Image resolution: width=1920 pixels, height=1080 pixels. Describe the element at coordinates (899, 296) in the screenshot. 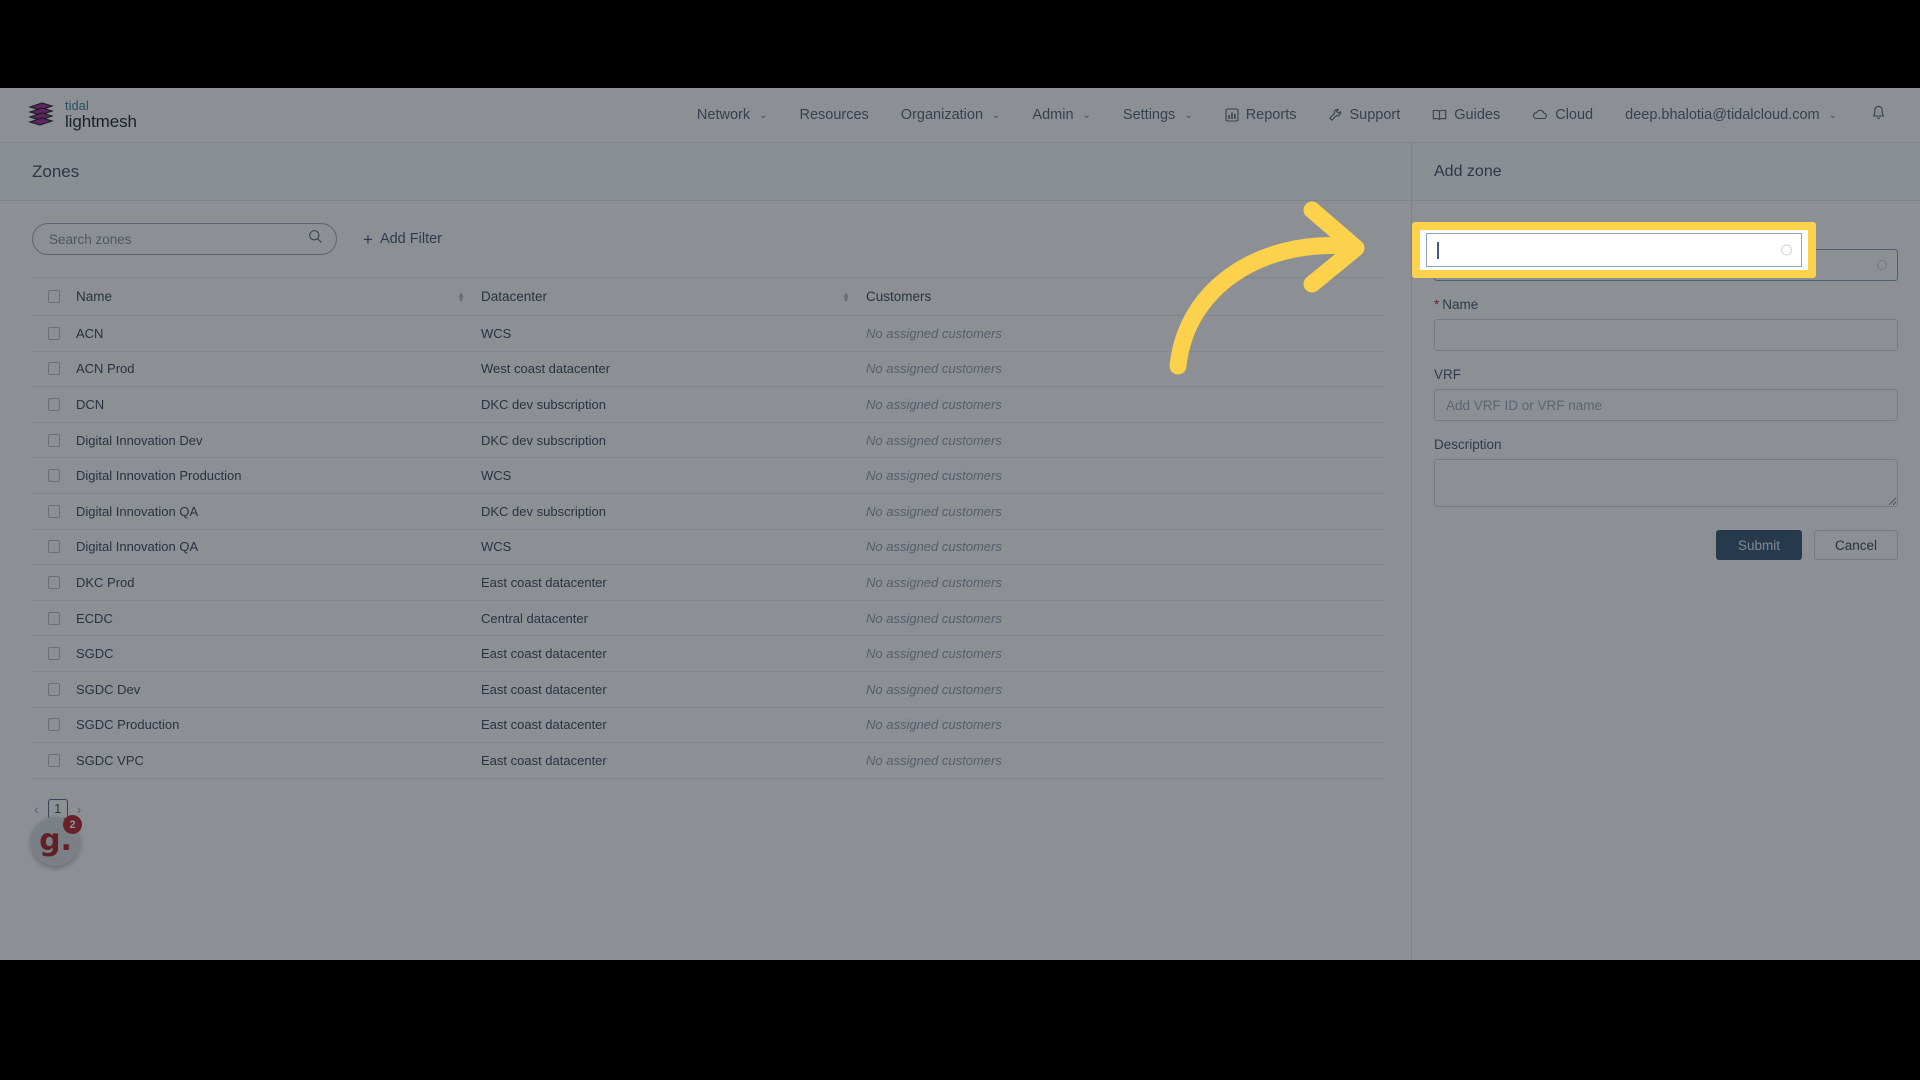

I see `column-header-customers-label: Customers` at that location.